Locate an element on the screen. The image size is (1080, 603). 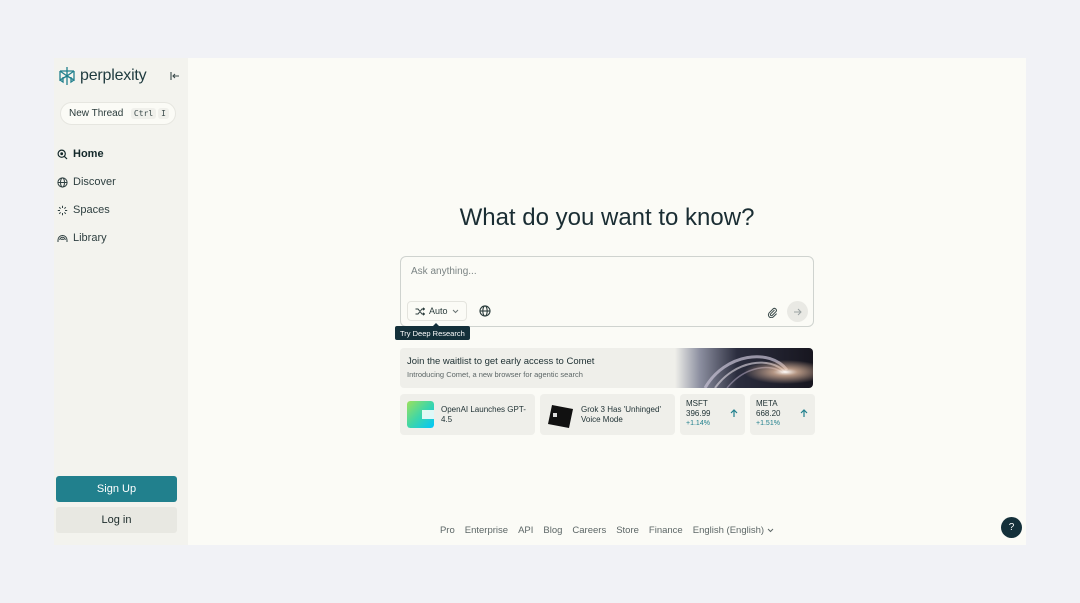
spaces-icon is located at coordinates (62, 210).